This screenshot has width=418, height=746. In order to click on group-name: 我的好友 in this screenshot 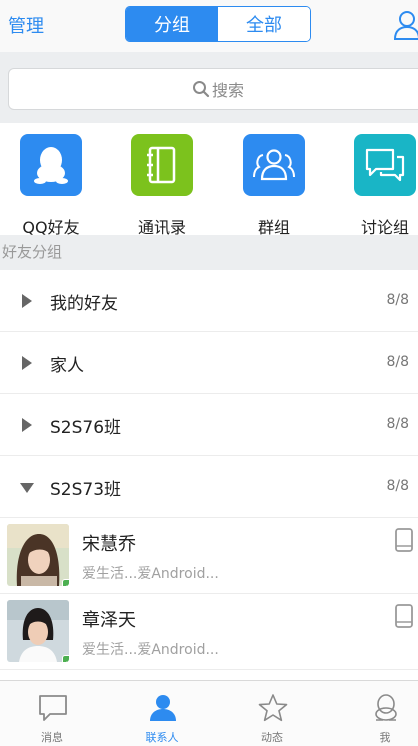, I will do `click(84, 304)`.